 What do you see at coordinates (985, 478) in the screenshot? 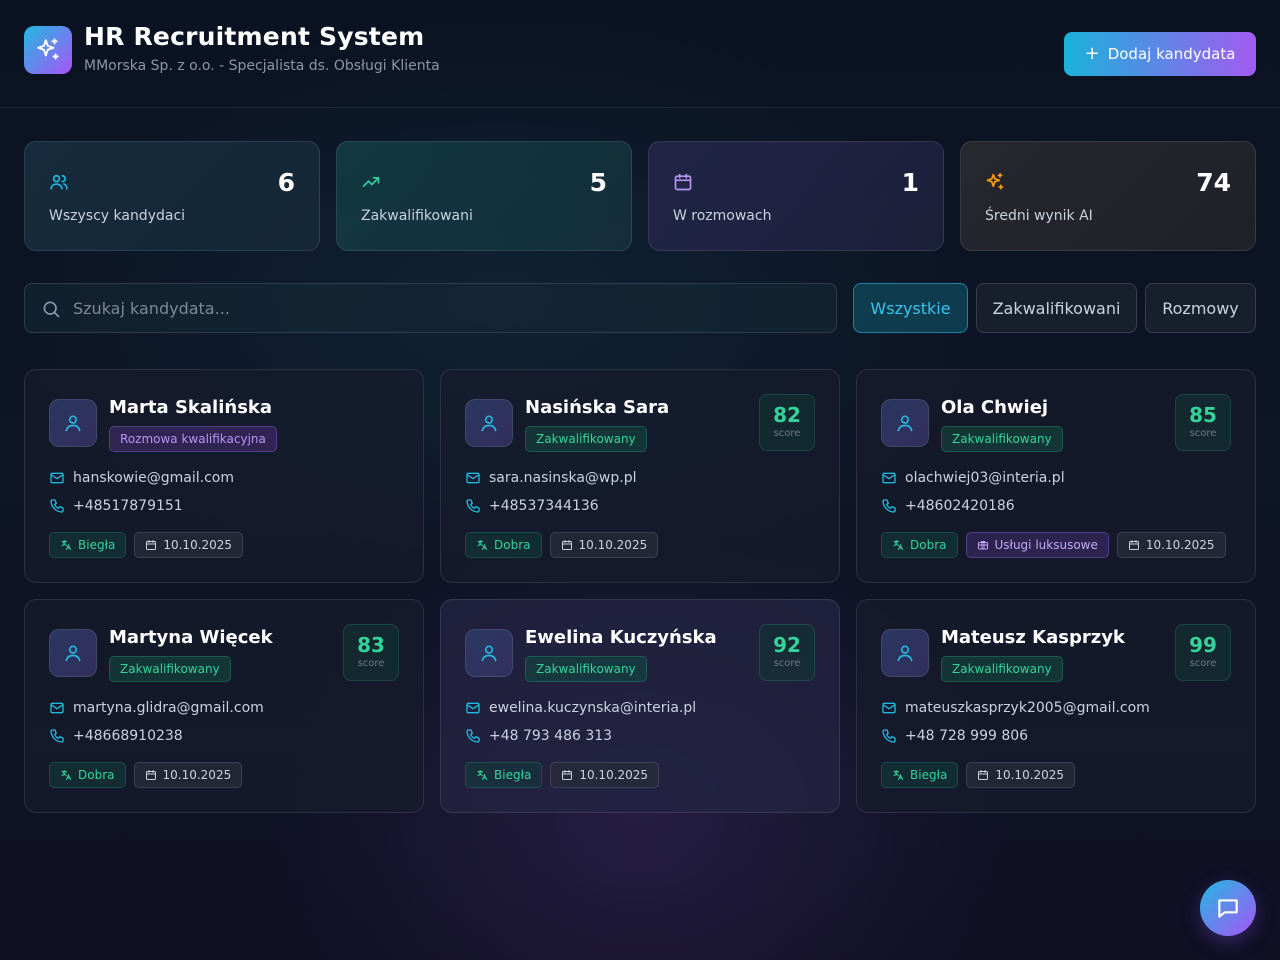
I see `email-text: olachwiej03@interia.pl` at bounding box center [985, 478].